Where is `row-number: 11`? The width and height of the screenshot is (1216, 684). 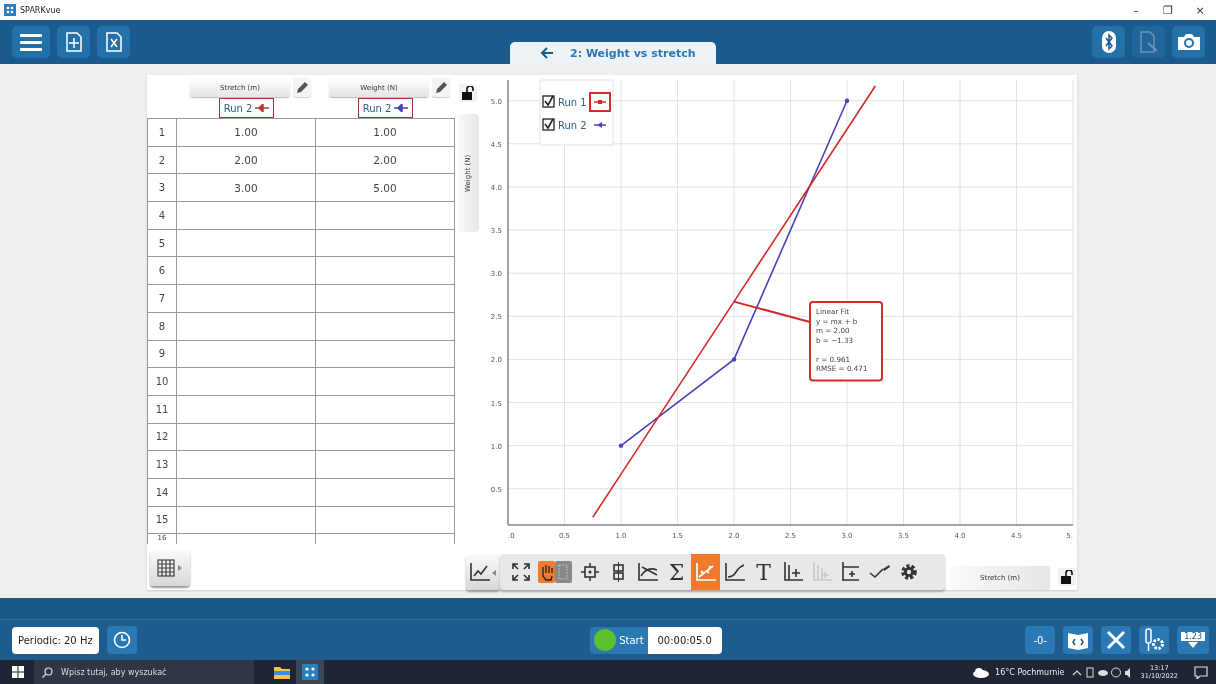
row-number: 11 is located at coordinates (162, 409).